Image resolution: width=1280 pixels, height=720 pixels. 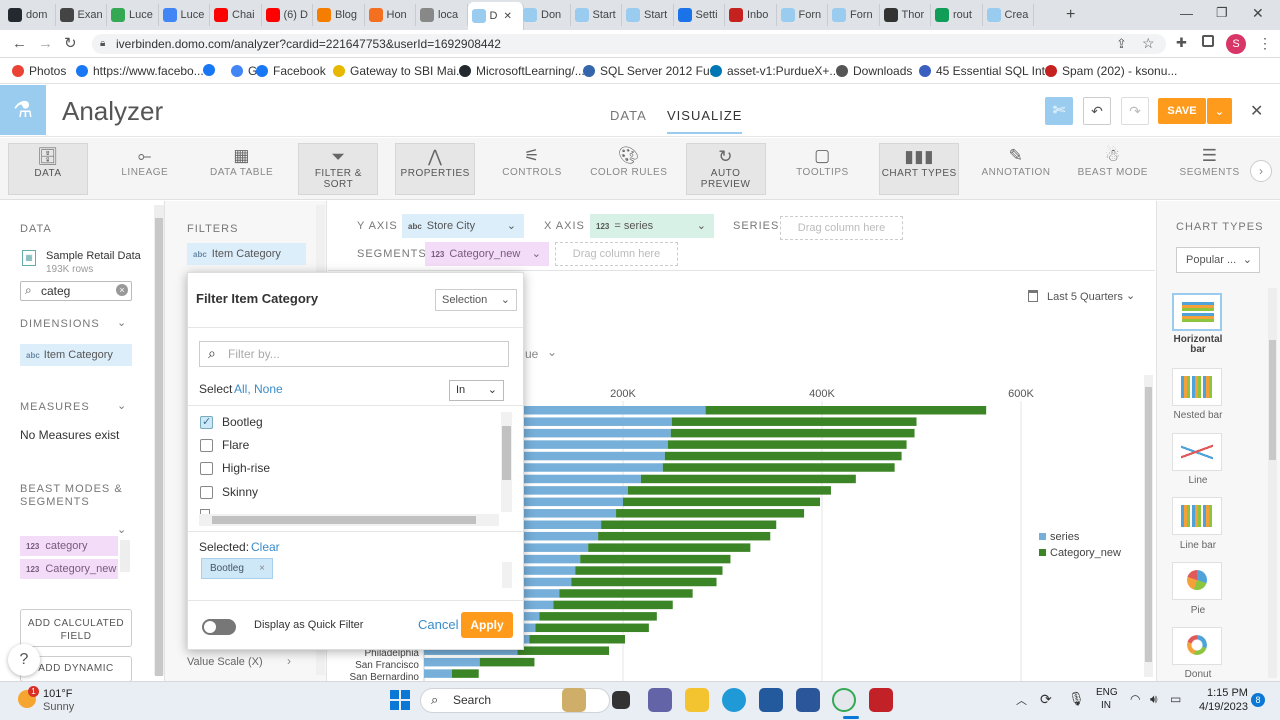 I want to click on close-analyzer-icon: ✕, so click(x=1256, y=111).